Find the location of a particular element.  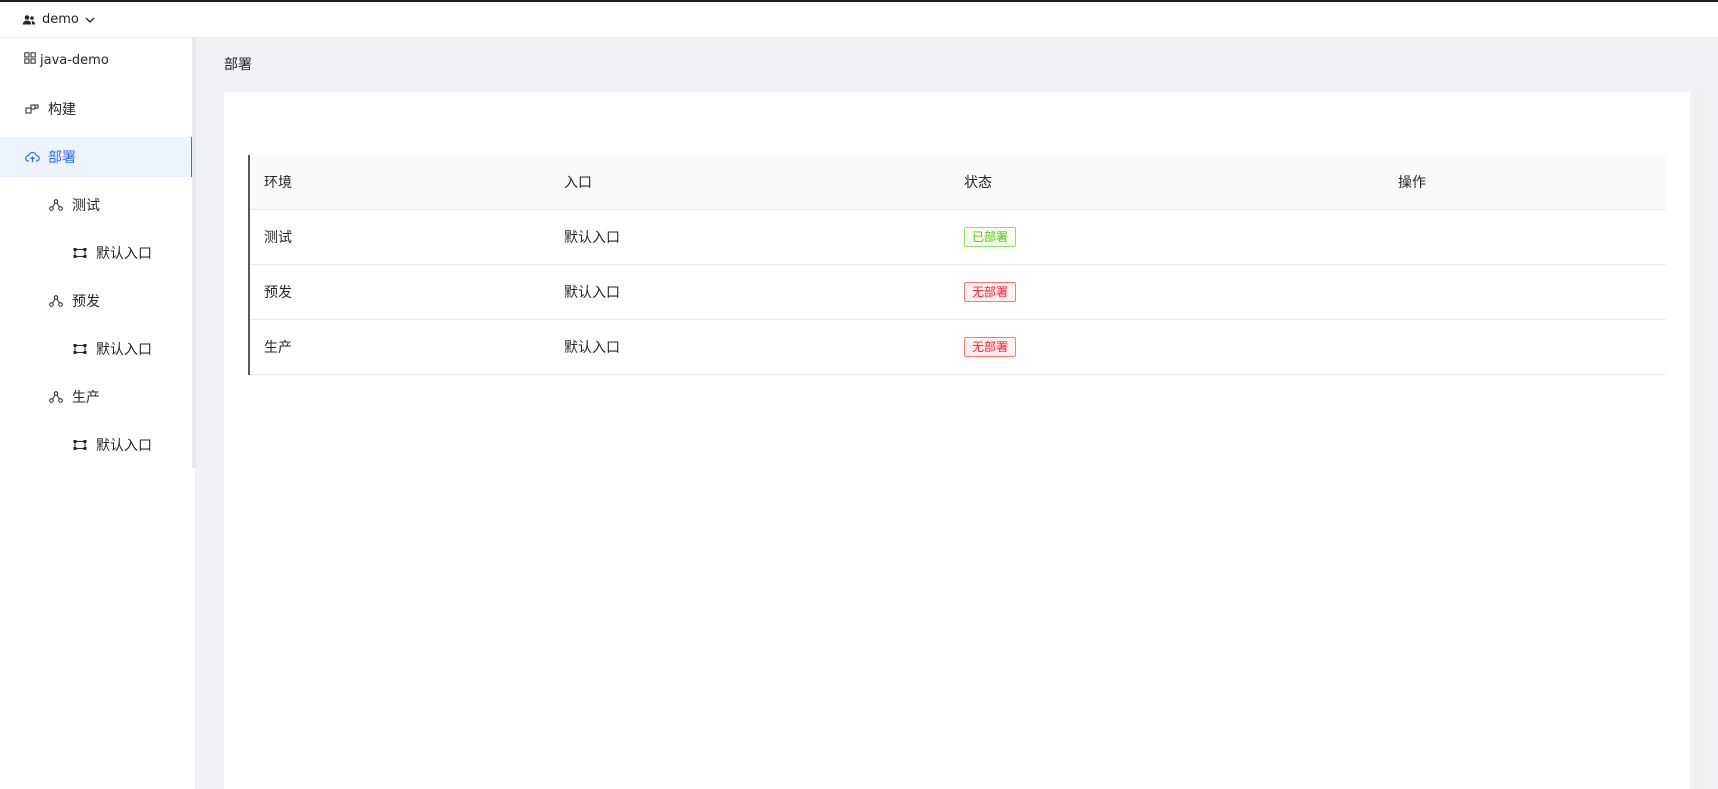

sidebar-item-label: 部署 is located at coordinates (62, 158).